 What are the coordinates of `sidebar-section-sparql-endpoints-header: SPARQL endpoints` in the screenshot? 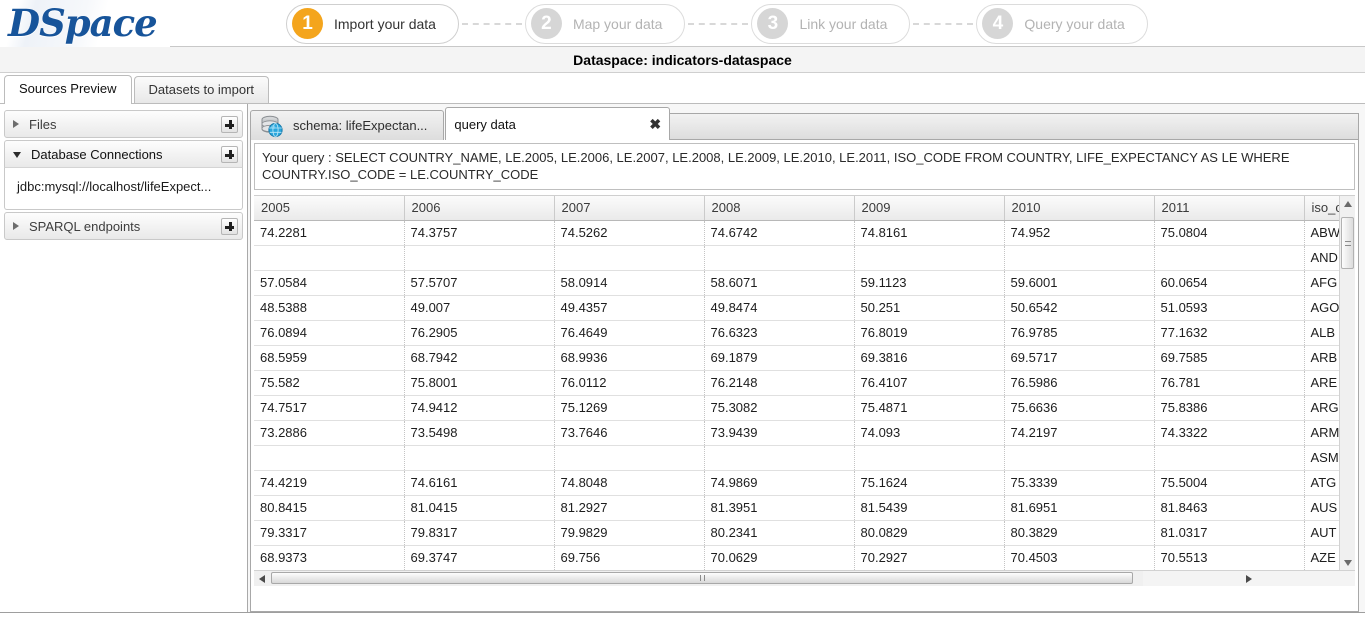 It's located at (123, 226).